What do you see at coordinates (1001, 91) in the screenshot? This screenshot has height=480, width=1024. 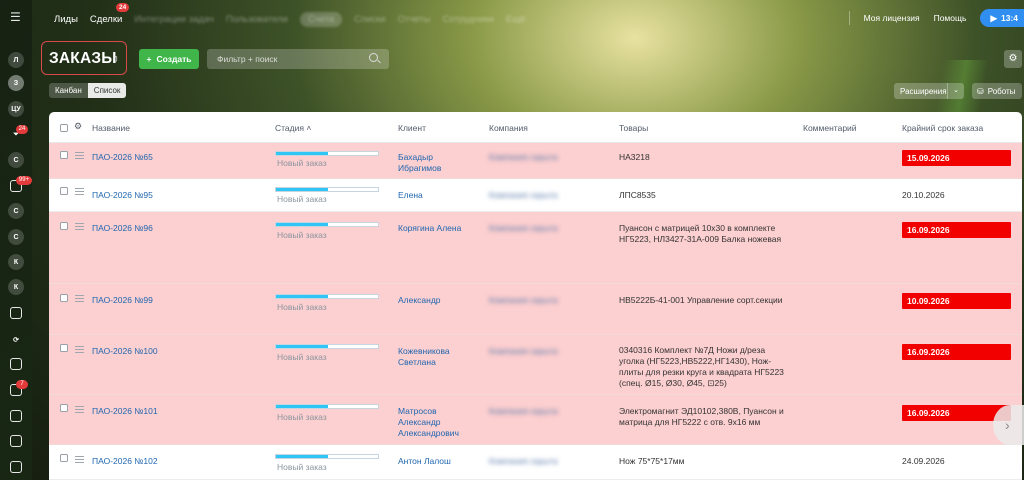 I see `robots-label: Роботы` at bounding box center [1001, 91].